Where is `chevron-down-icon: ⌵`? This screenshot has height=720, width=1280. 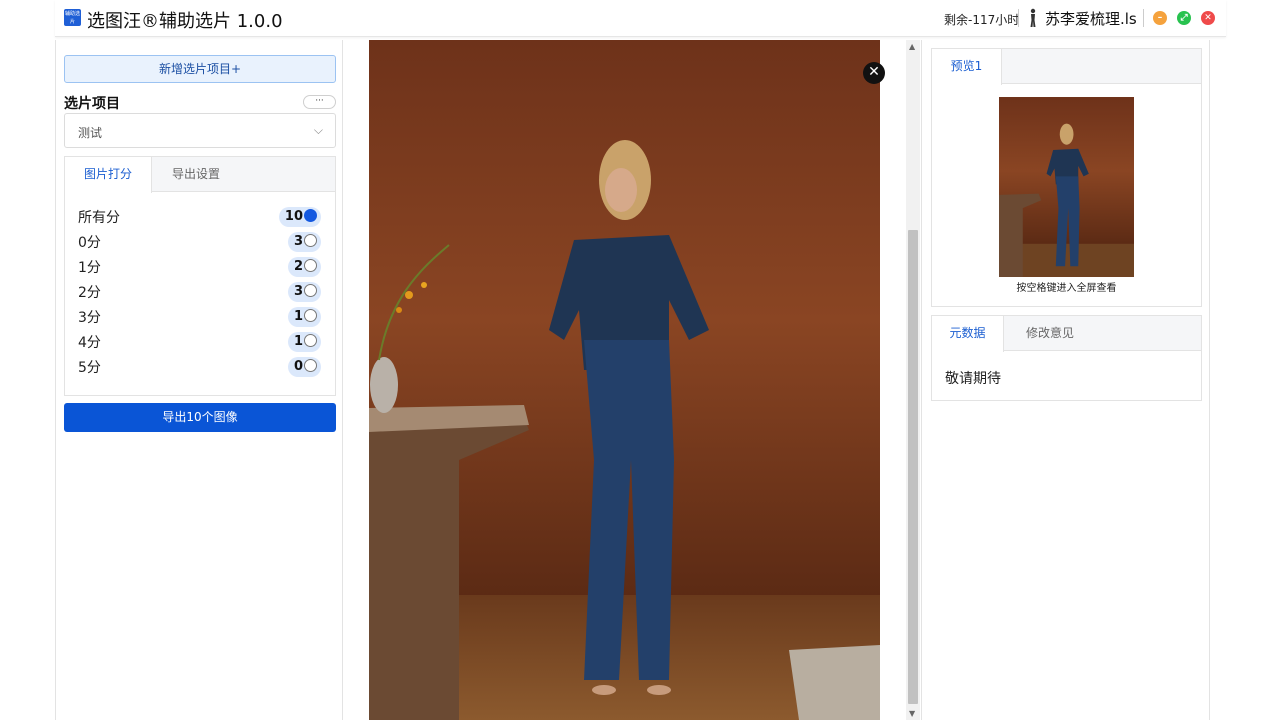
chevron-down-icon: ⌵ is located at coordinates (318, 130).